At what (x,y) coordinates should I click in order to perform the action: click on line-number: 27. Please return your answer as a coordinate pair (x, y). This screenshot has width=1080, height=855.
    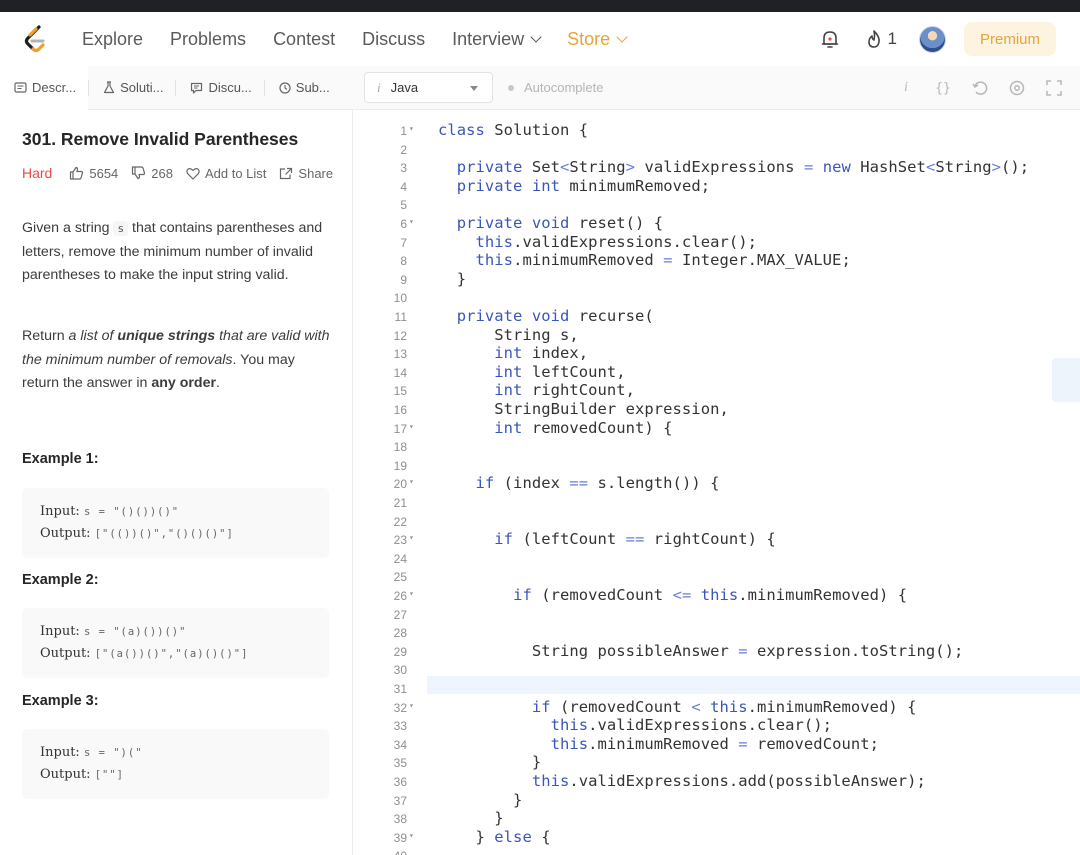
    Looking at the image, I should click on (400, 614).